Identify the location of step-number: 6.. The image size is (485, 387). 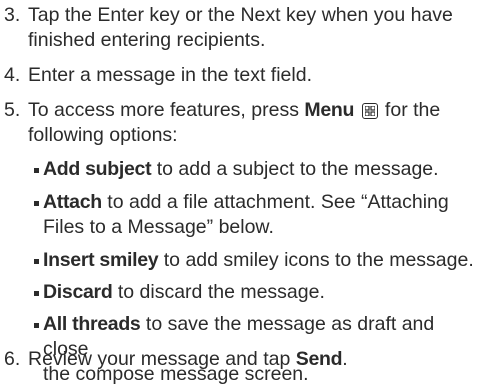
(12, 359).